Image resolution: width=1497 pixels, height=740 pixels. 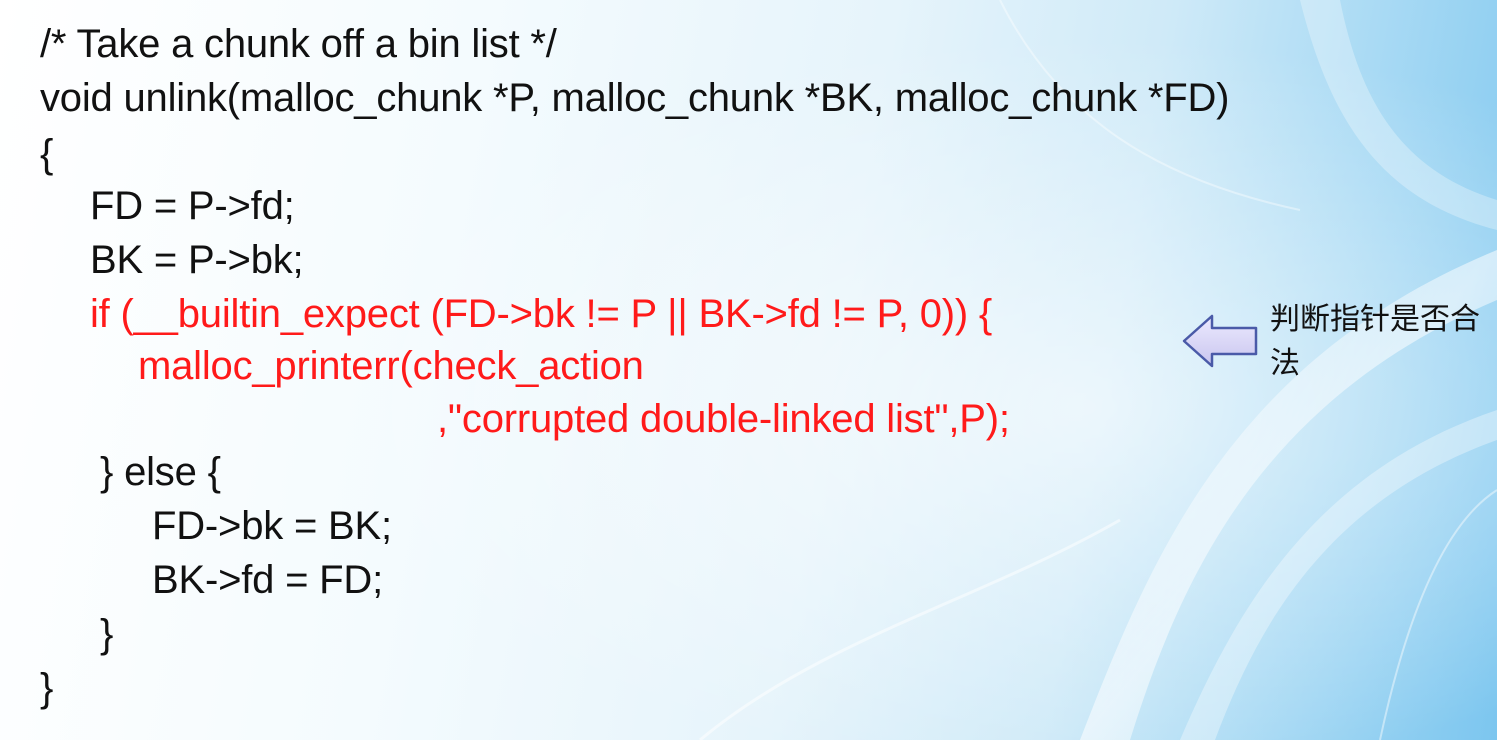 I want to click on code-else-close-brace: }, so click(x=107, y=634).